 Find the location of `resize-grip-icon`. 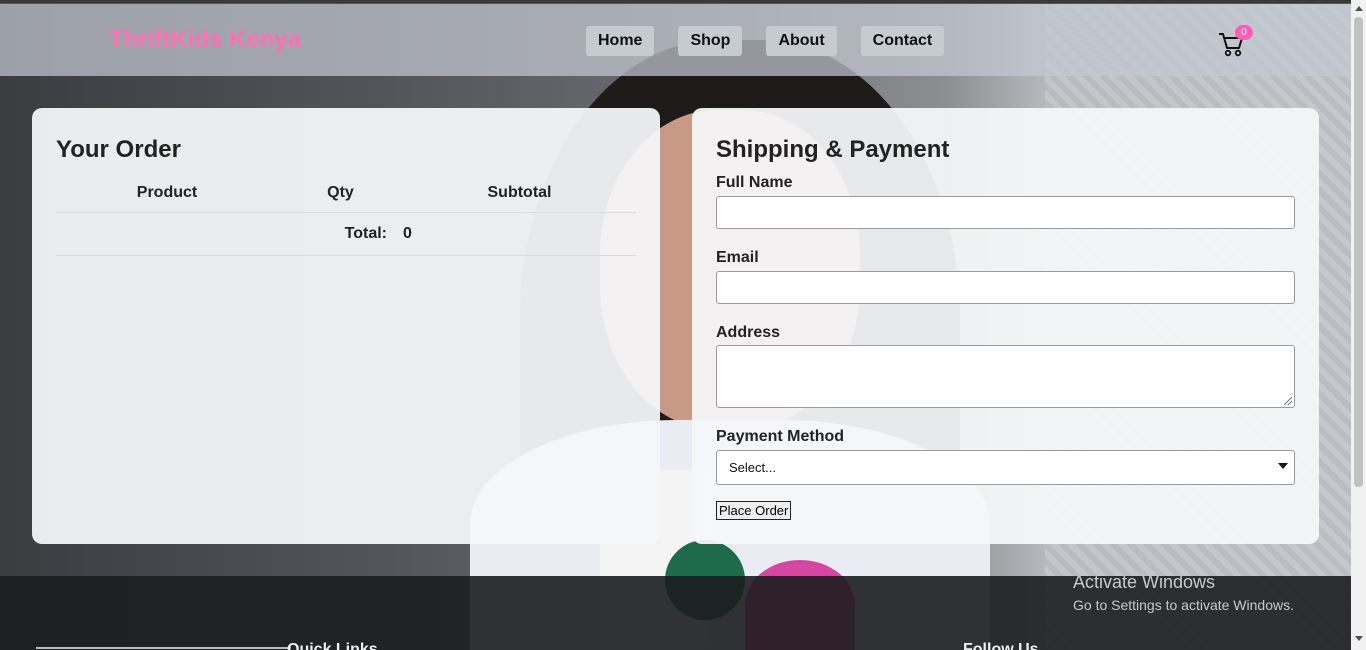

resize-grip-icon is located at coordinates (1288, 401).